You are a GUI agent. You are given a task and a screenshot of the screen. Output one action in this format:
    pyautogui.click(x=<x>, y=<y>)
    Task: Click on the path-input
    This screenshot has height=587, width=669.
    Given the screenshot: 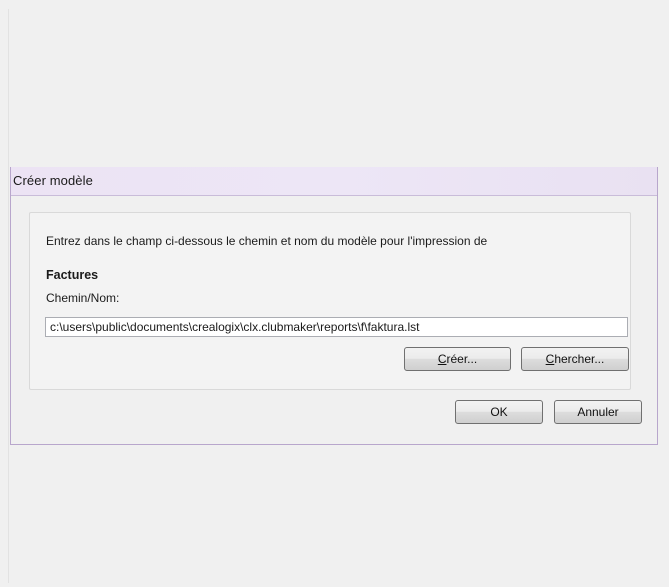 What is the action you would take?
    pyautogui.click(x=336, y=327)
    